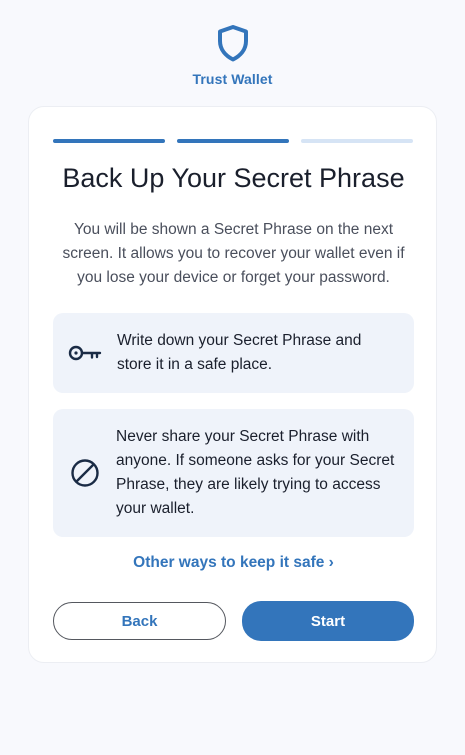 This screenshot has width=465, height=755. Describe the element at coordinates (233, 178) in the screenshot. I see `page-title: Back Up Your Secret Phrase` at that location.